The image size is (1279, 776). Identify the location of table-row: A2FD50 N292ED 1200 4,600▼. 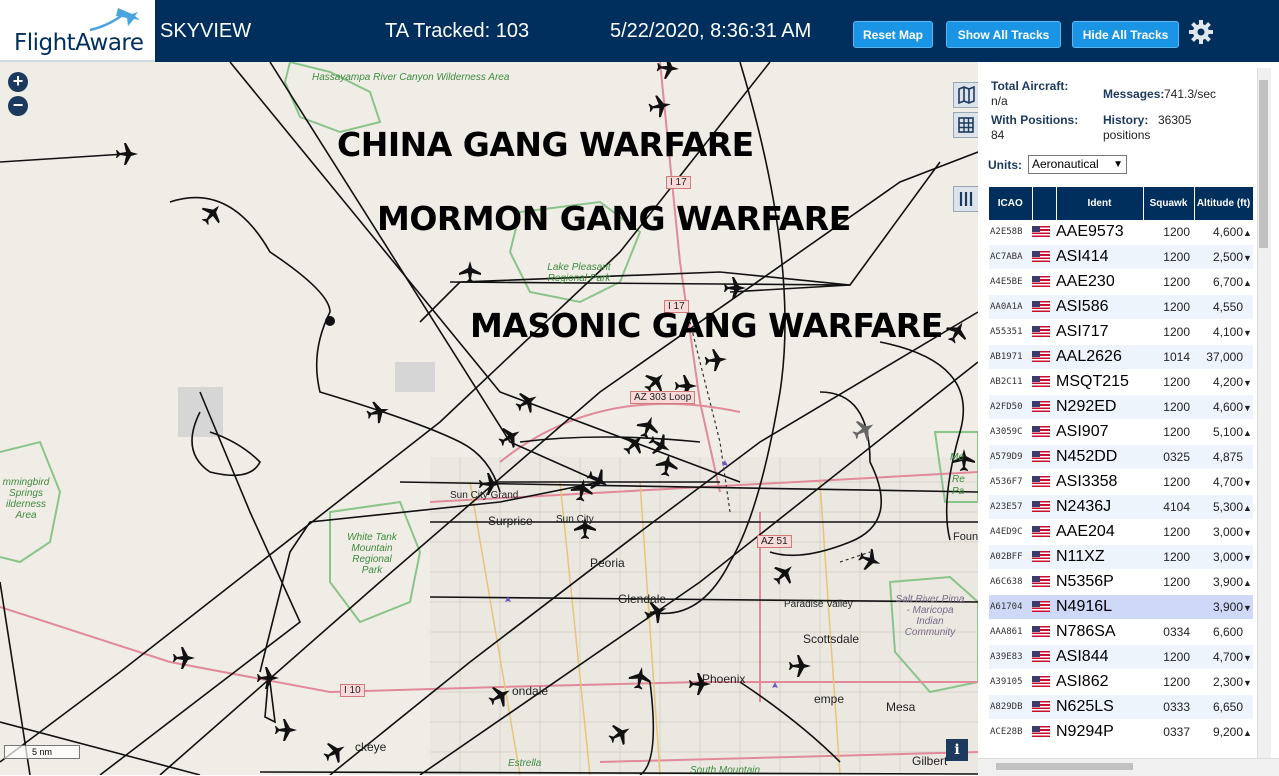
(1121, 407).